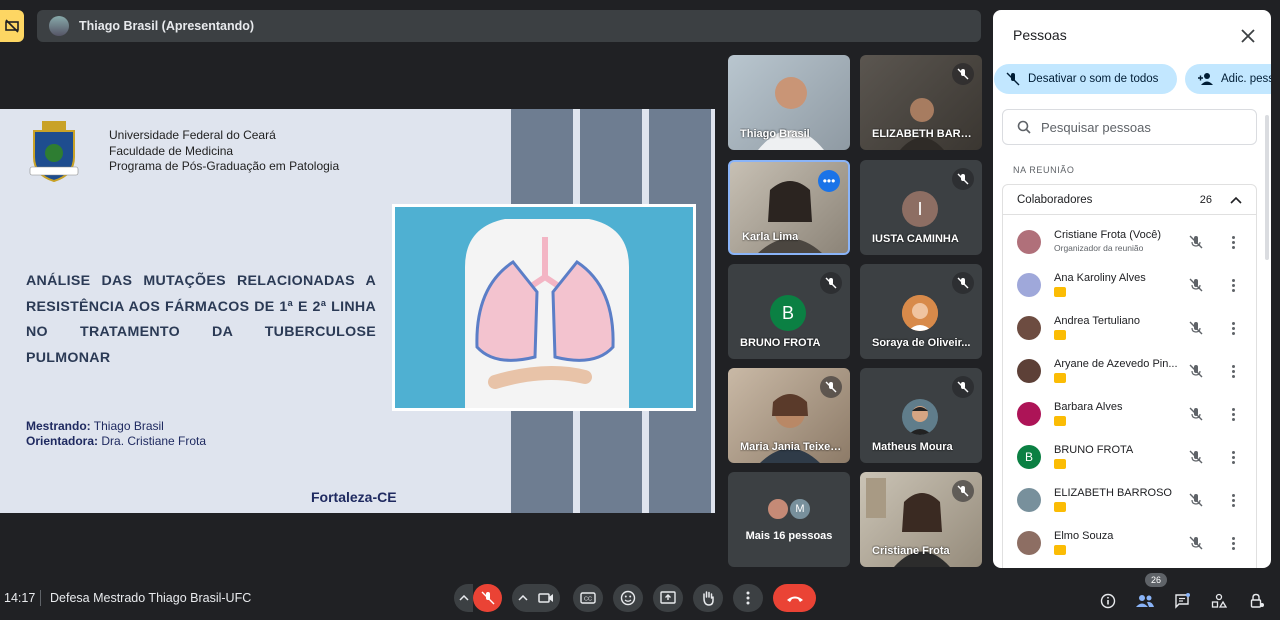 The image size is (1280, 620). What do you see at coordinates (1267, 187) in the screenshot?
I see `panel-scrollbar` at bounding box center [1267, 187].